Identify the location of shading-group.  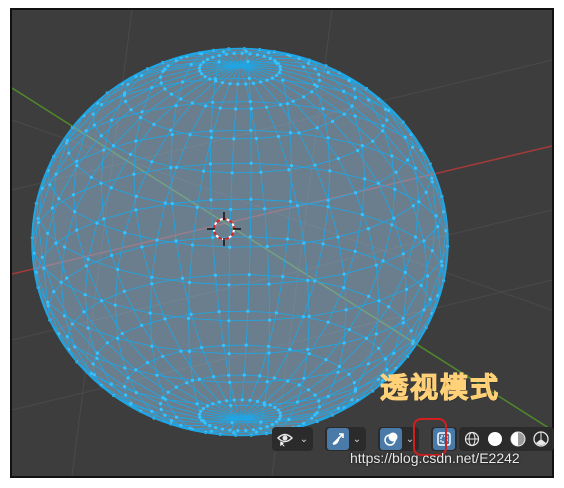
(506, 439).